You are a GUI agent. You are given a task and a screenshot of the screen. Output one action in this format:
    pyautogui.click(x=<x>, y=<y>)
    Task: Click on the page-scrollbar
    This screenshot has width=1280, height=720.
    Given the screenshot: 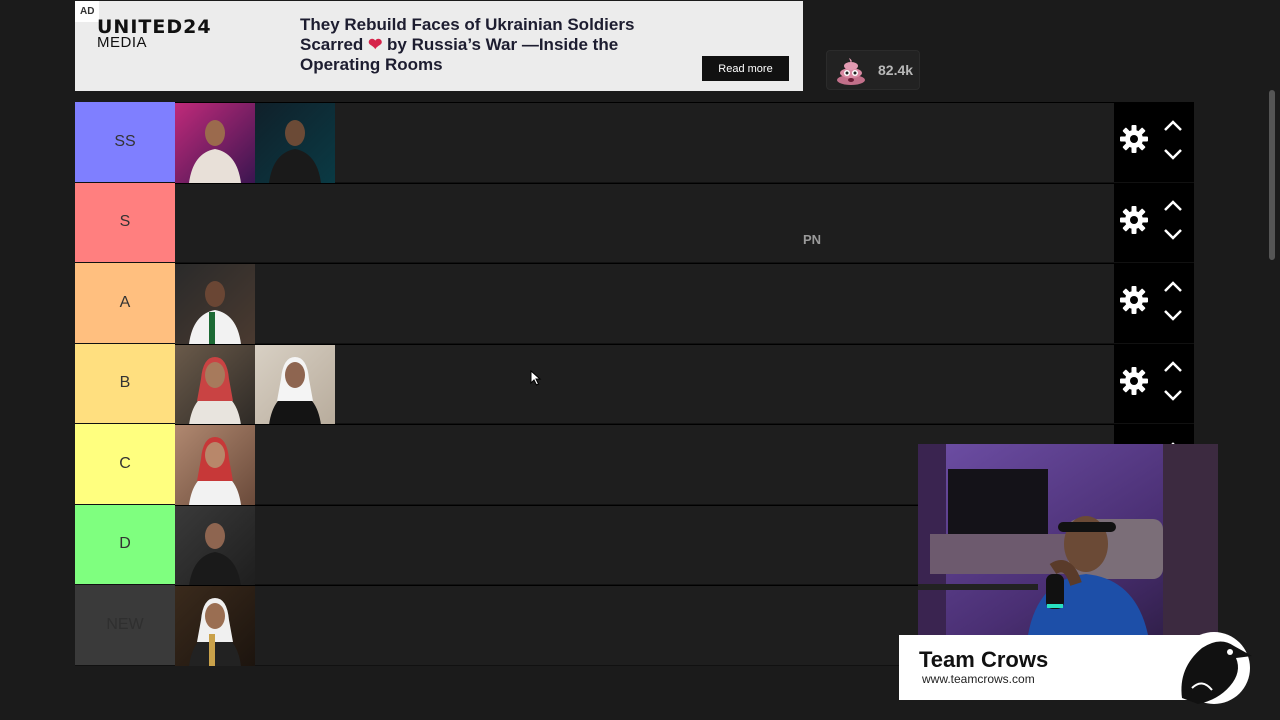 What is the action you would take?
    pyautogui.click(x=1272, y=175)
    